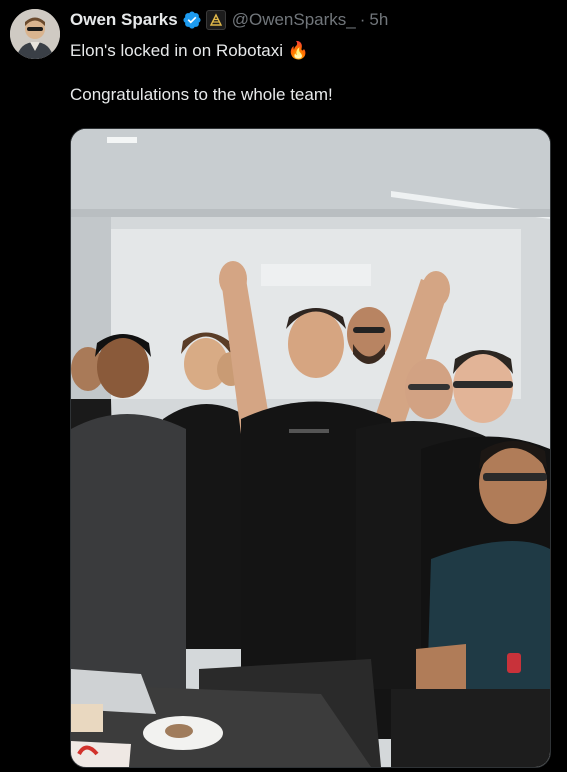 This screenshot has height=772, width=567. What do you see at coordinates (229, 20) in the screenshot?
I see `tweet-header: Owen Sparks @OwenSparks_ · 5h` at bounding box center [229, 20].